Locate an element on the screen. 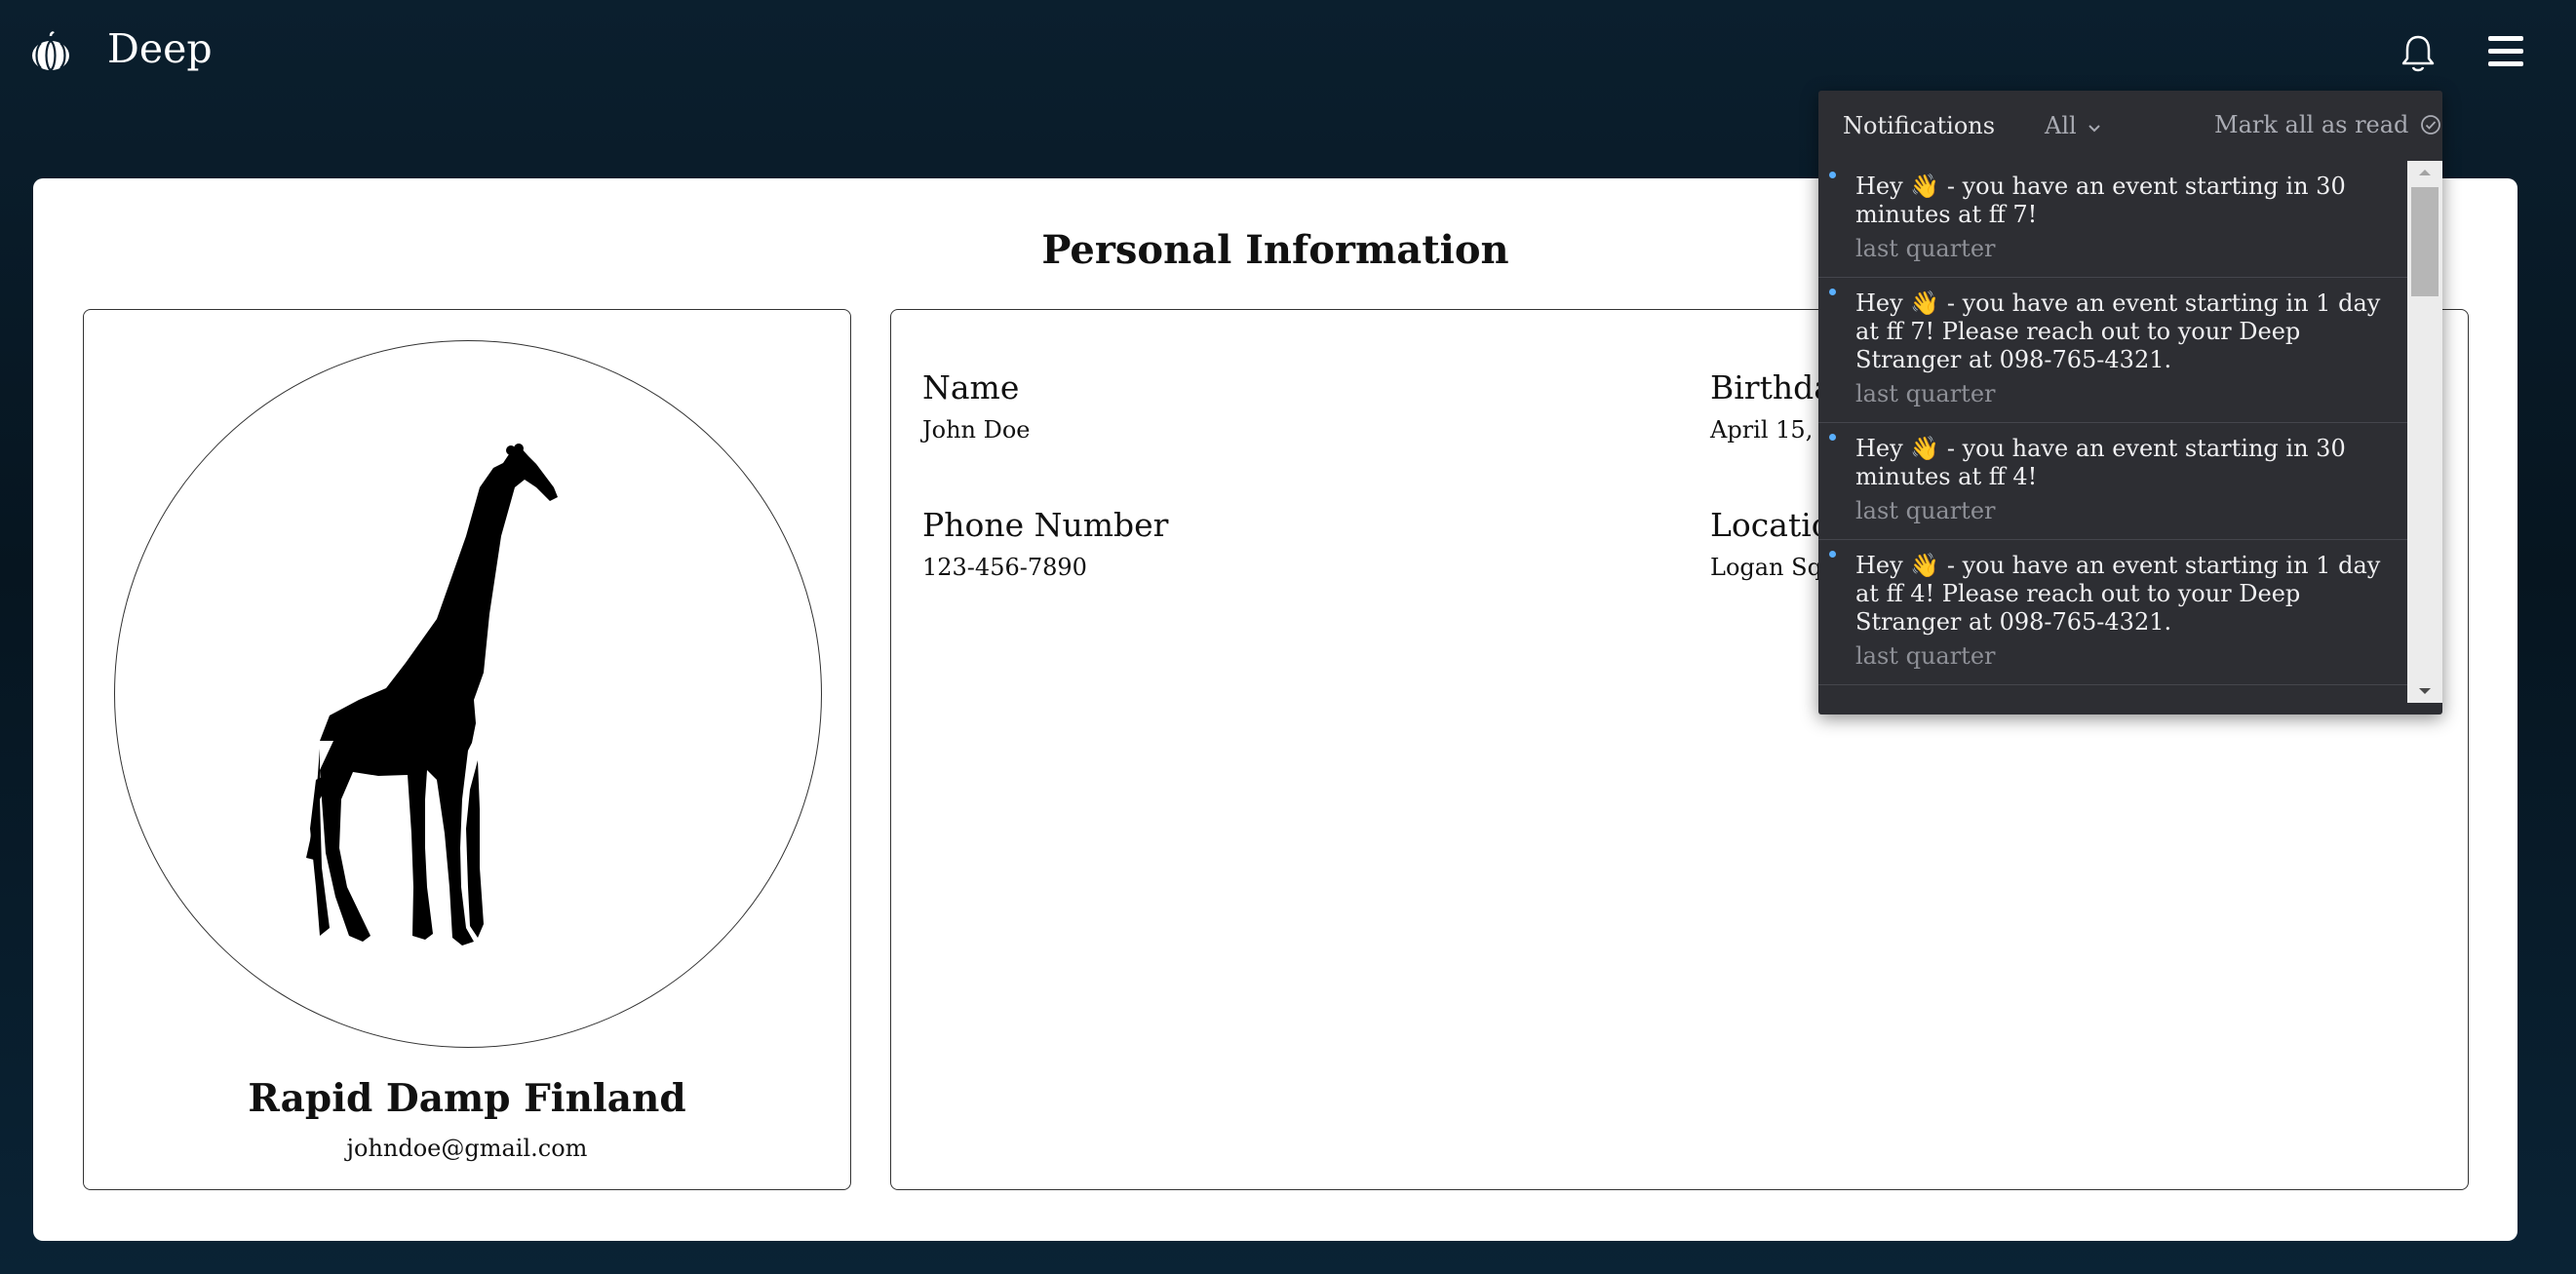 This screenshot has width=2576, height=1274. field-label: Phone Number is located at coordinates (1045, 525).